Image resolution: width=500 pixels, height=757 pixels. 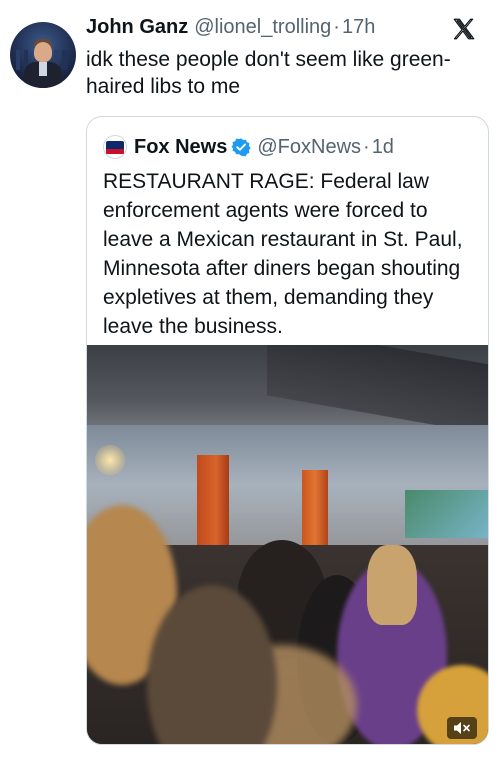 I want to click on fox-news-logo-icon, so click(x=115, y=147).